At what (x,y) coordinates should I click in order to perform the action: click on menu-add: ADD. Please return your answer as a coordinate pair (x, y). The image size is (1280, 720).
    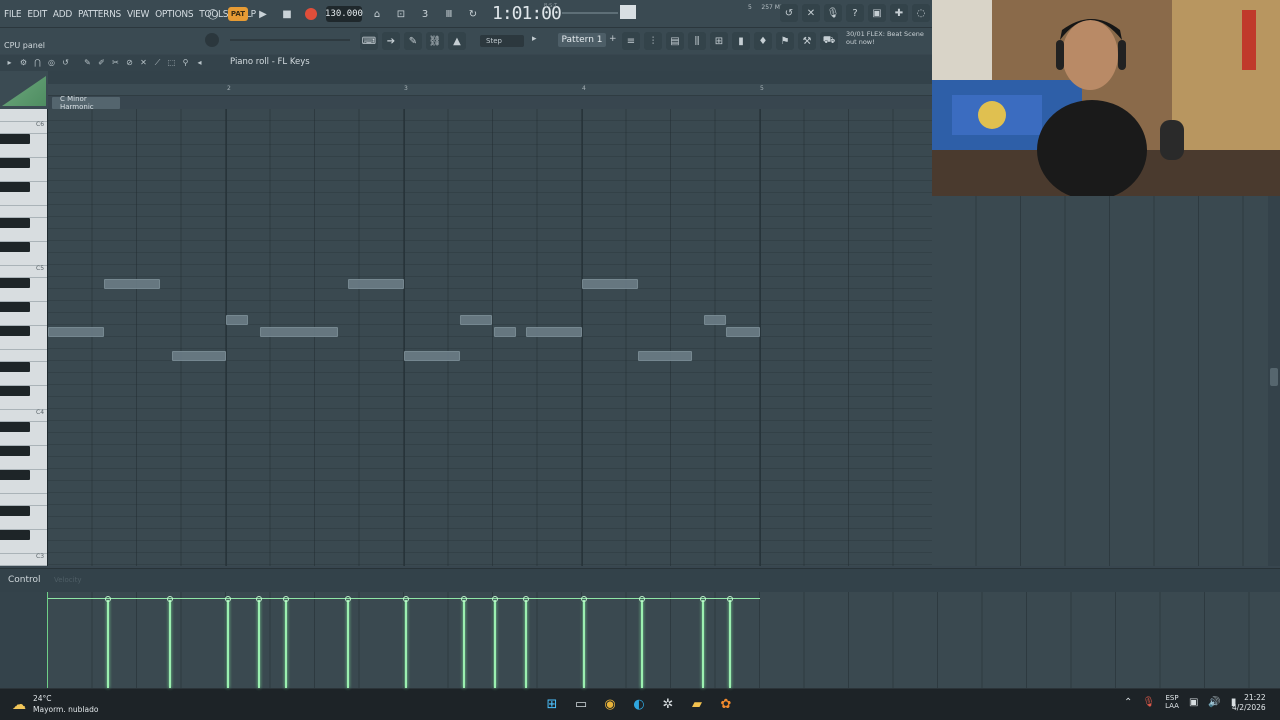
    Looking at the image, I should click on (62, 14).